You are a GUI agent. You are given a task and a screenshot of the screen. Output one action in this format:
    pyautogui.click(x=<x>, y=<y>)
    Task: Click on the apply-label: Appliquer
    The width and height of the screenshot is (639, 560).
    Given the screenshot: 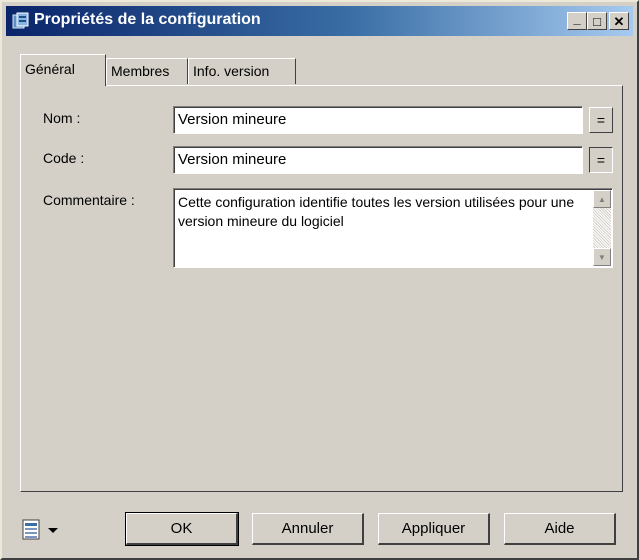 What is the action you would take?
    pyautogui.click(x=433, y=528)
    